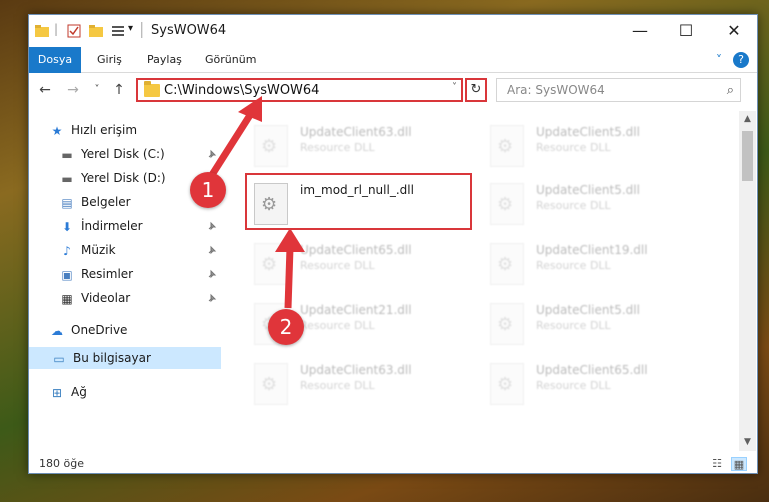 The width and height of the screenshot is (769, 502). What do you see at coordinates (67, 226) in the screenshot?
I see `download-icon: ⬇` at bounding box center [67, 226].